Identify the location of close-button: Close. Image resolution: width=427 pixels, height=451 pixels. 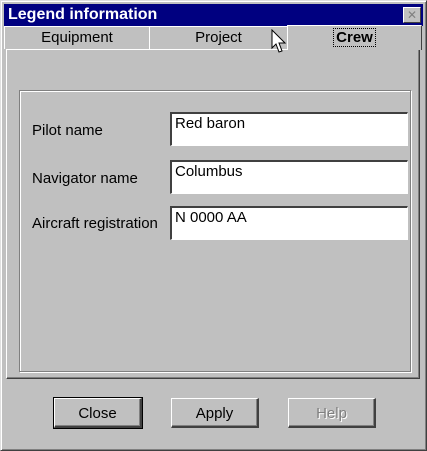
(98, 413).